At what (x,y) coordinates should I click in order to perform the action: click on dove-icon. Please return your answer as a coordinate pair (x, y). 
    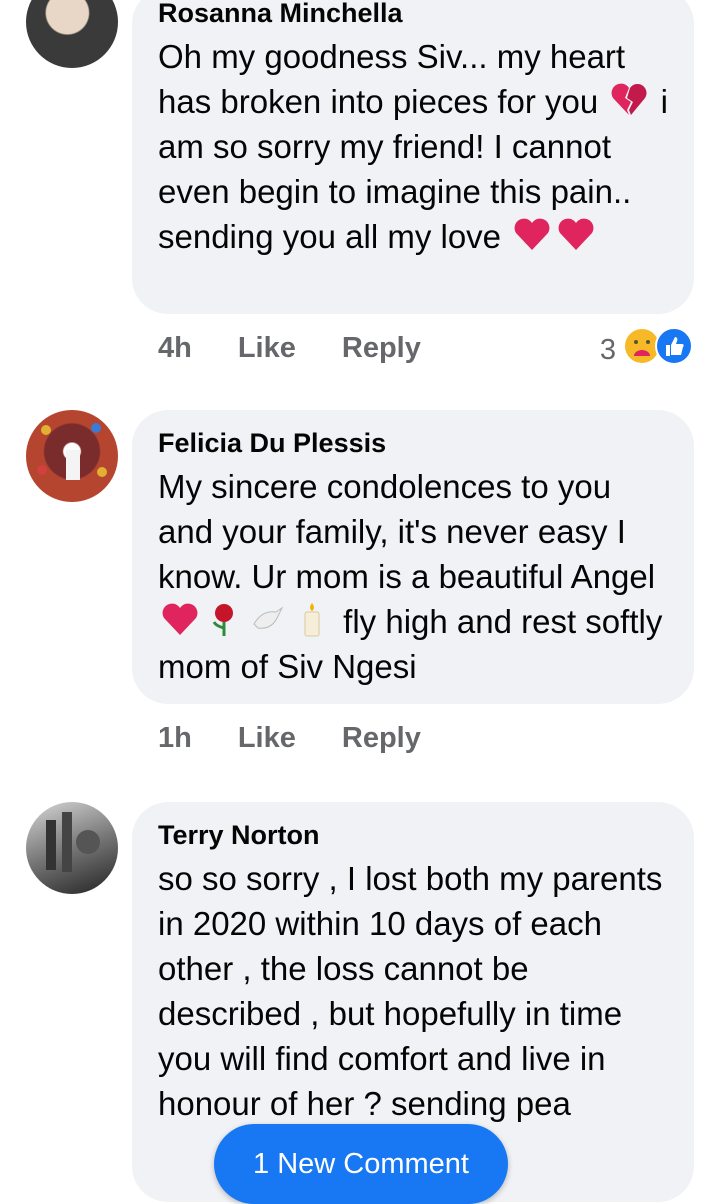
    Looking at the image, I should click on (268, 619).